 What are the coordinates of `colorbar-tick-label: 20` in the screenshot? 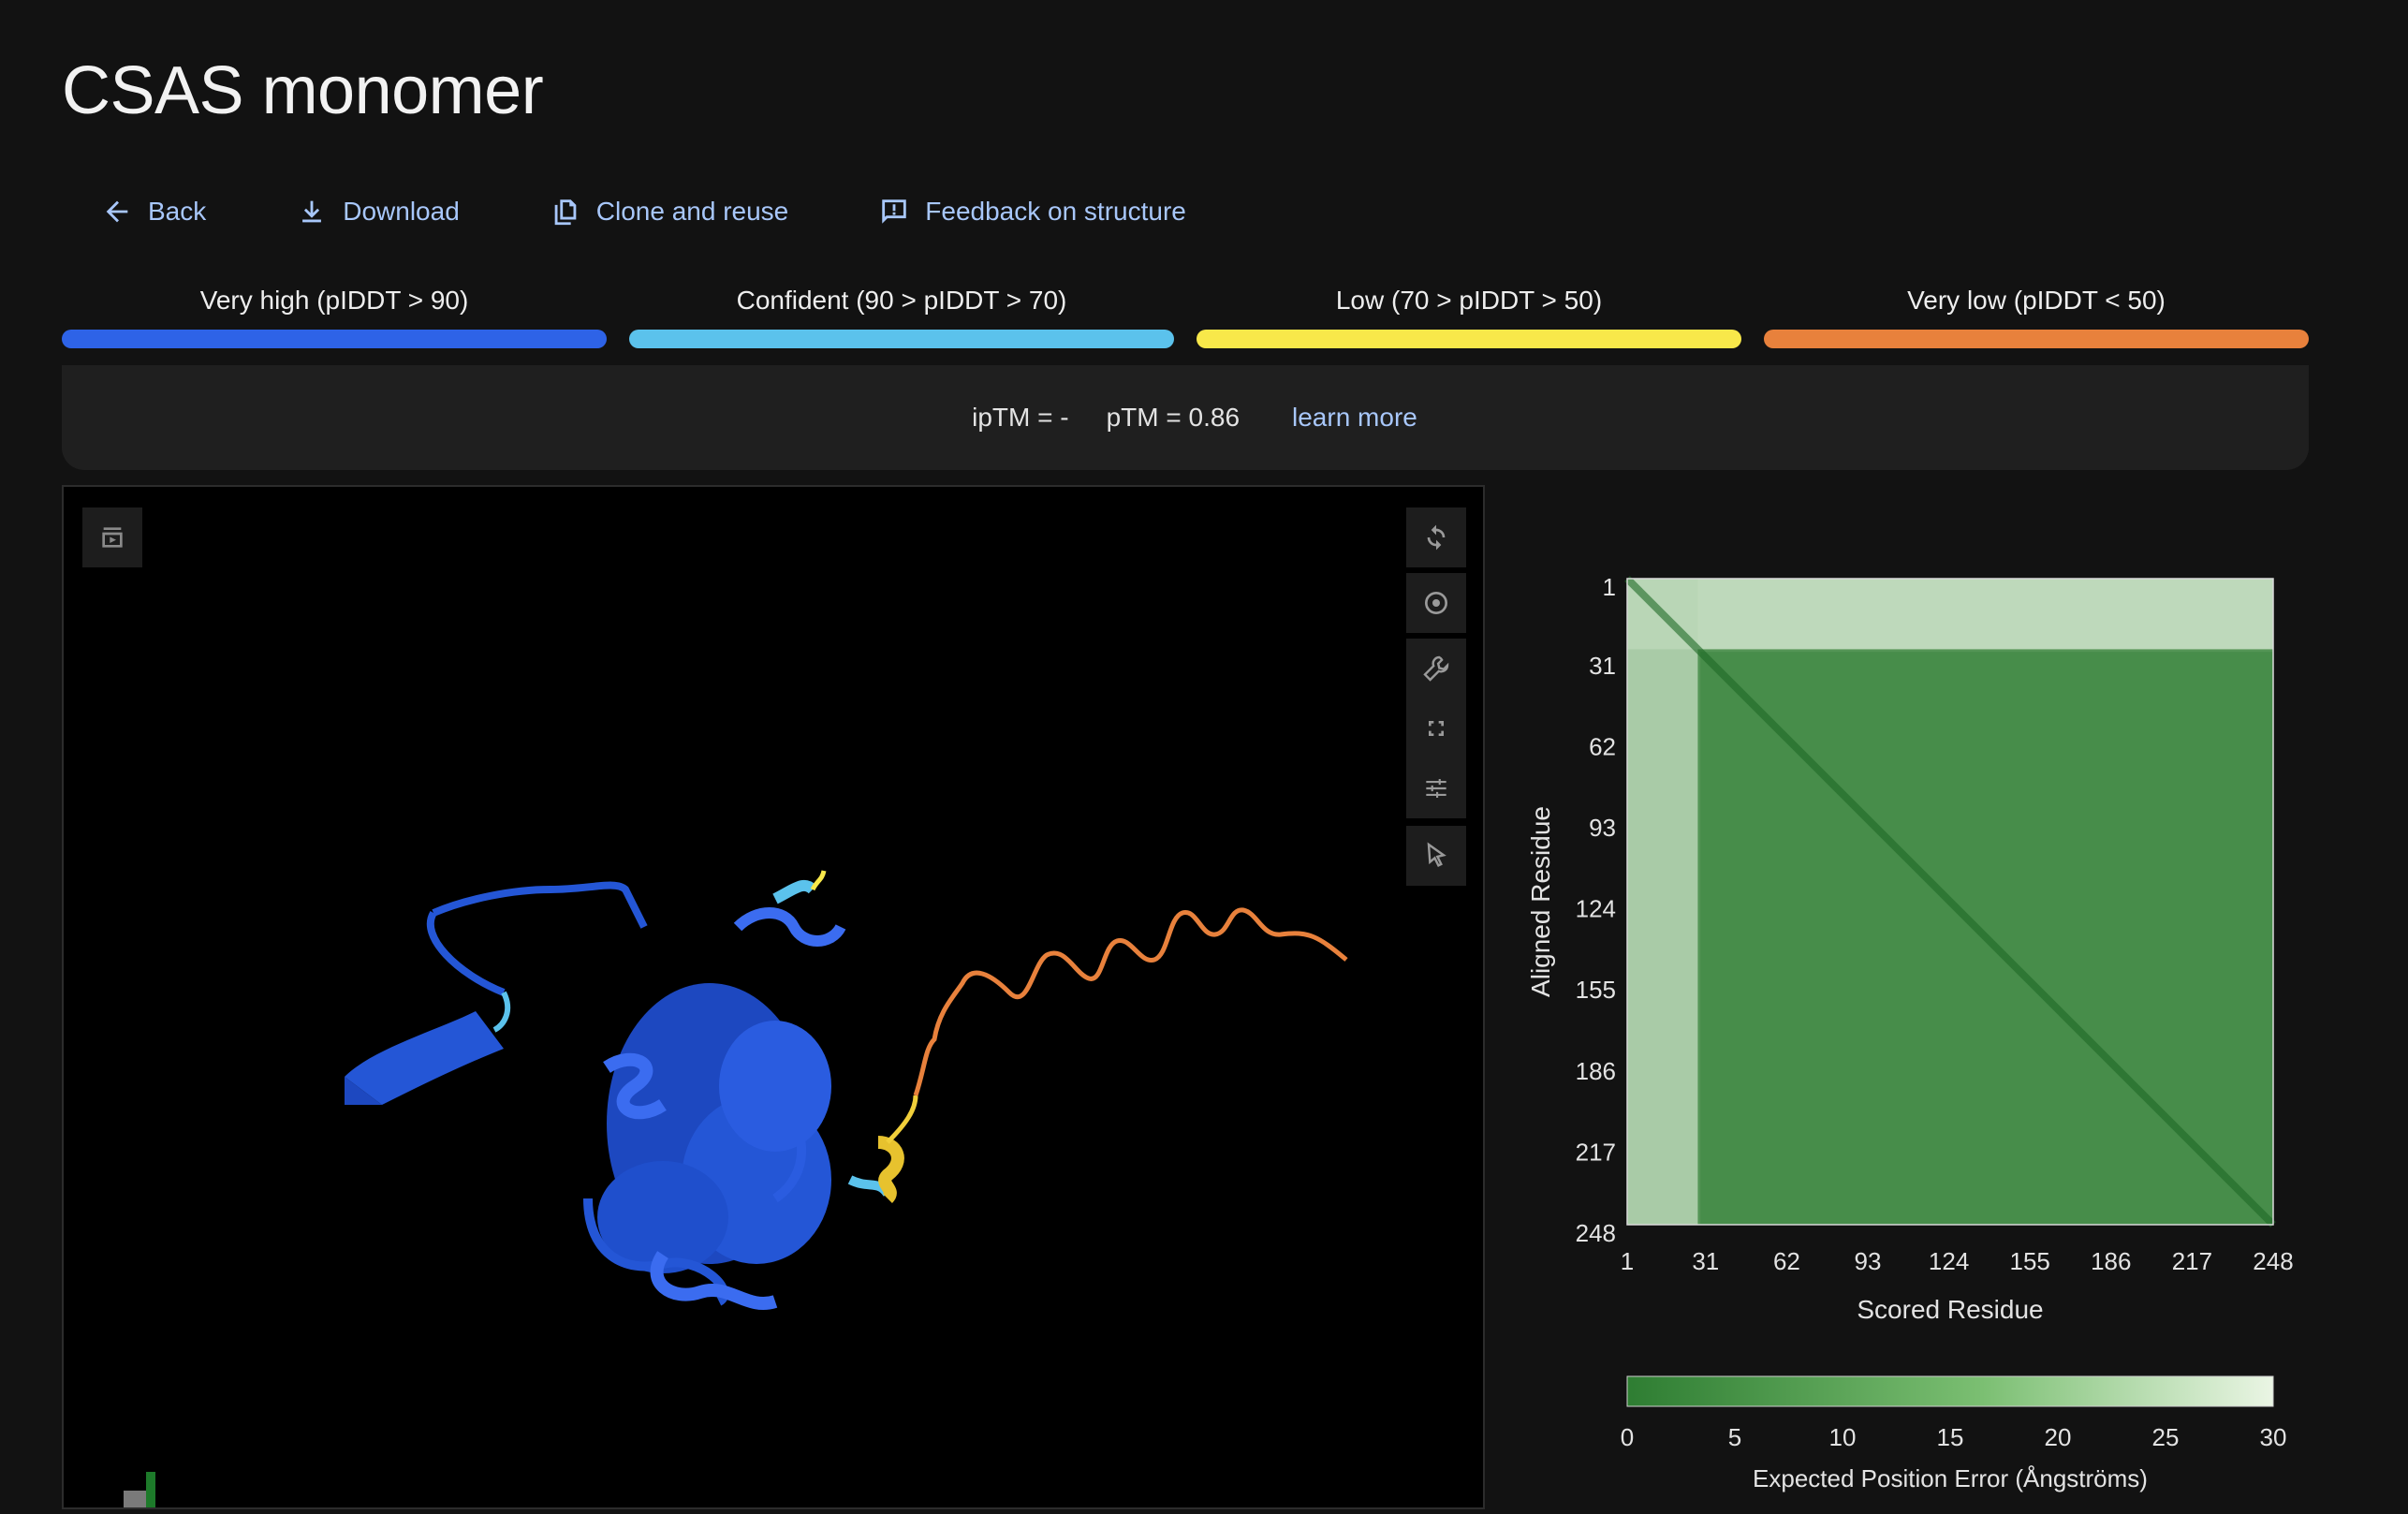 It's located at (2058, 1437).